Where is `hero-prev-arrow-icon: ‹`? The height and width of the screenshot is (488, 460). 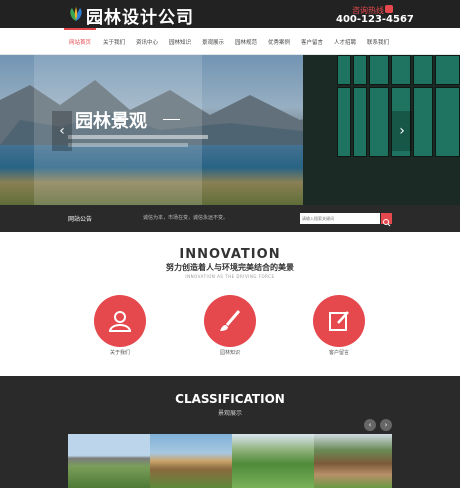 hero-prev-arrow-icon: ‹ is located at coordinates (62, 131).